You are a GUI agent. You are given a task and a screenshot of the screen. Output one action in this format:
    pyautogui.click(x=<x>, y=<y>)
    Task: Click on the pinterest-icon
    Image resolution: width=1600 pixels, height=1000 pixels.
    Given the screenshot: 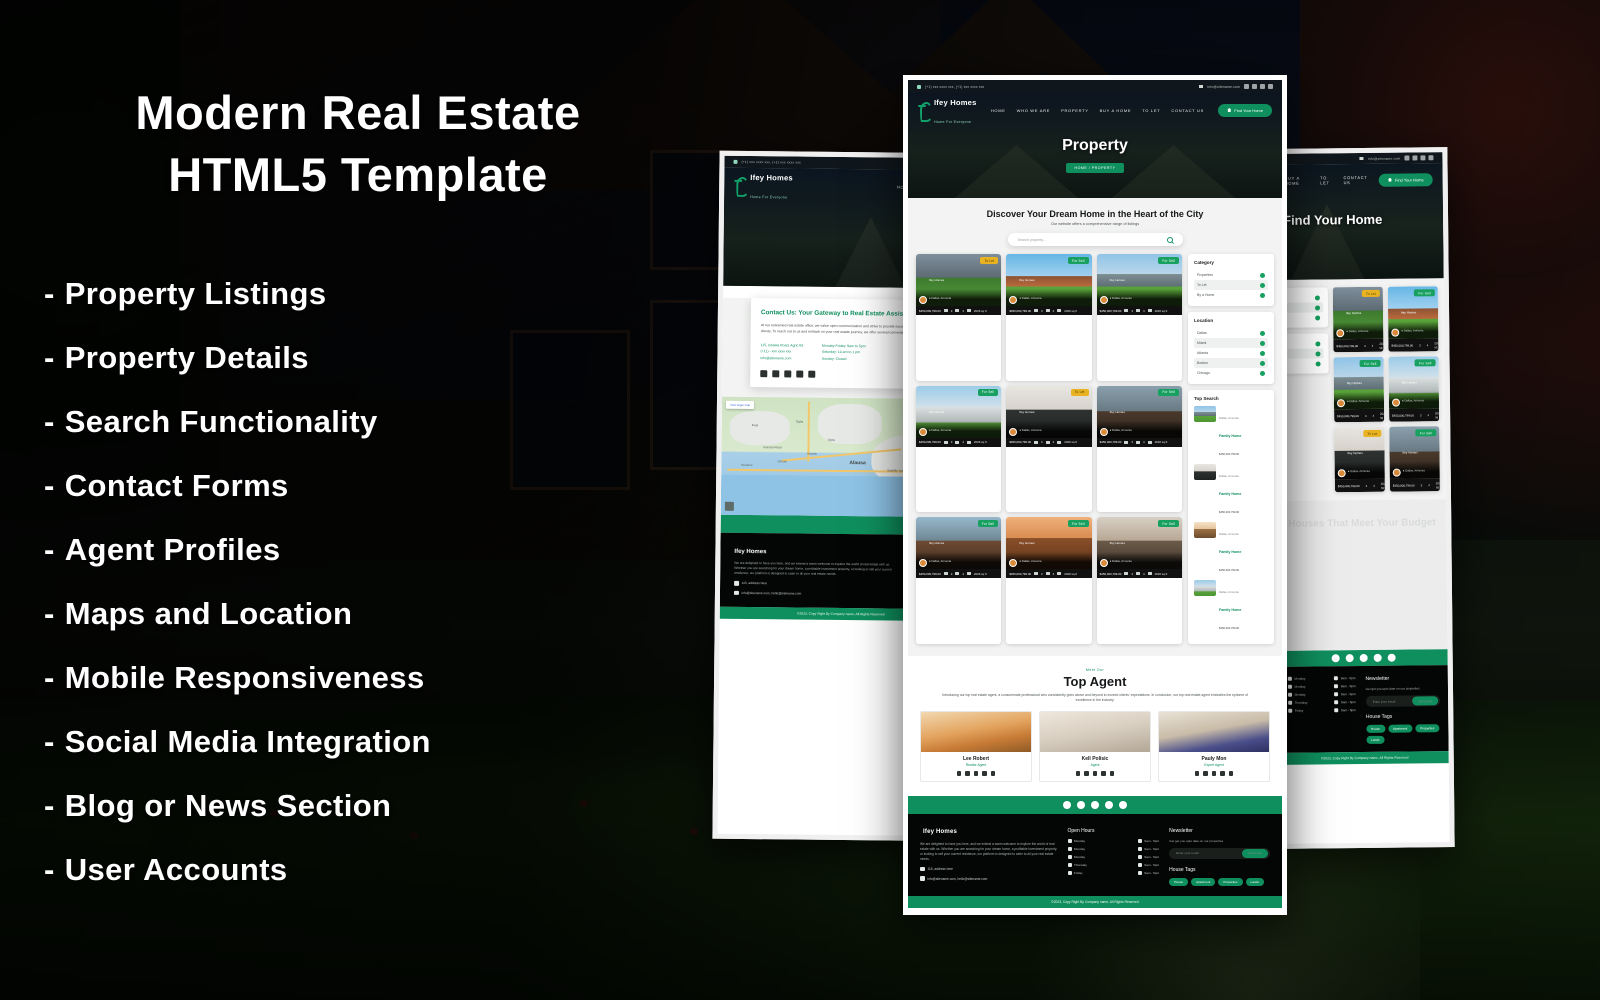 What is the action you would take?
    pyautogui.click(x=1363, y=658)
    